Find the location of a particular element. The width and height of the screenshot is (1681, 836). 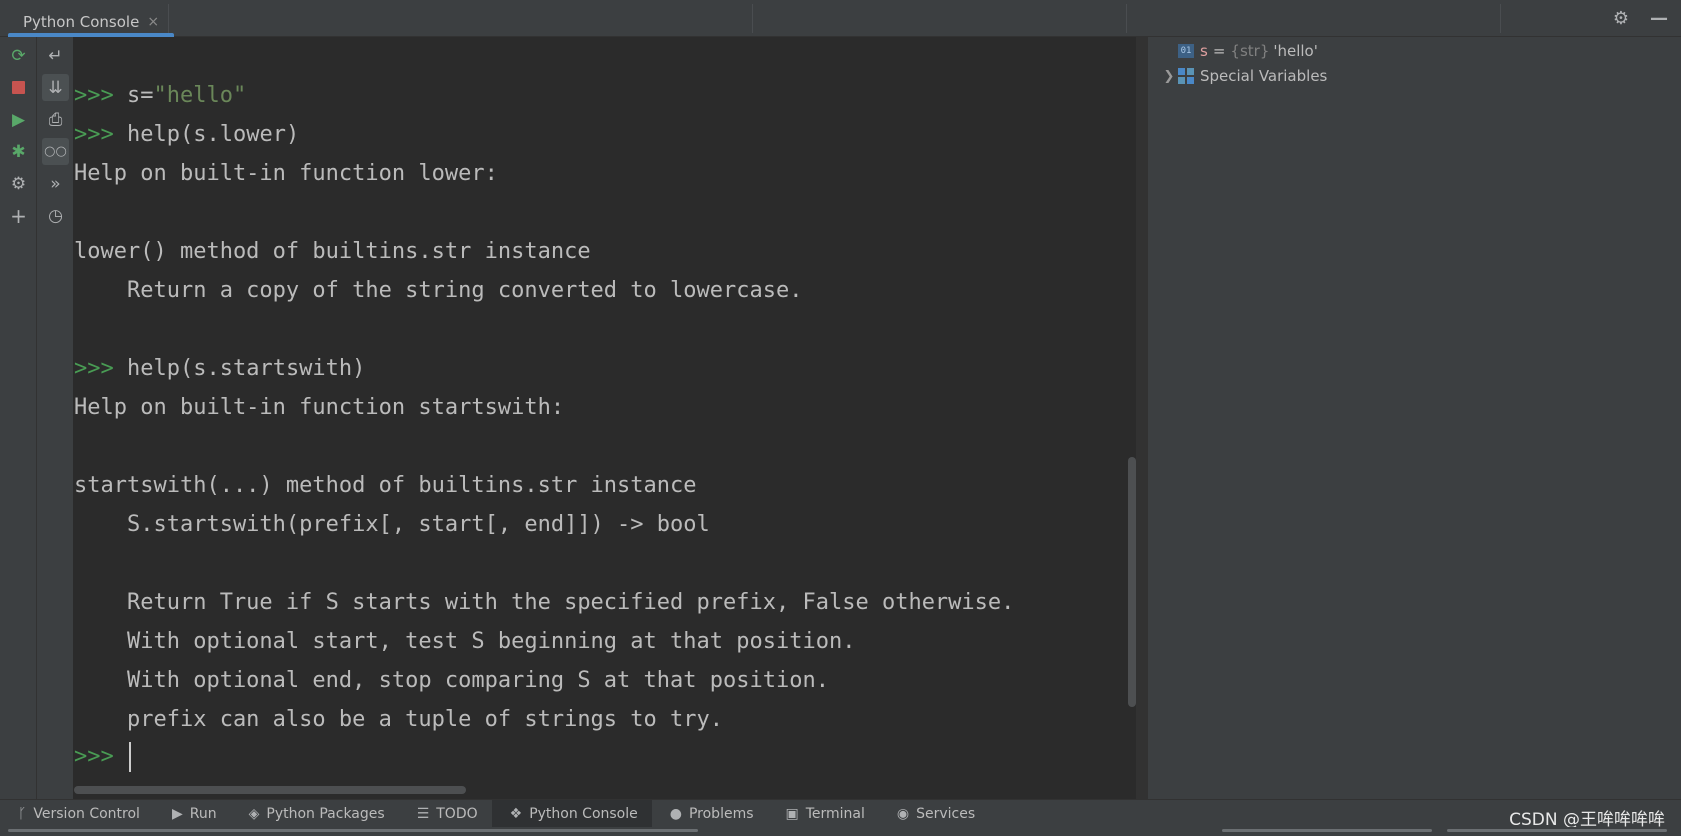

special-variables-row: ❯ Special Variables is located at coordinates (1244, 76).